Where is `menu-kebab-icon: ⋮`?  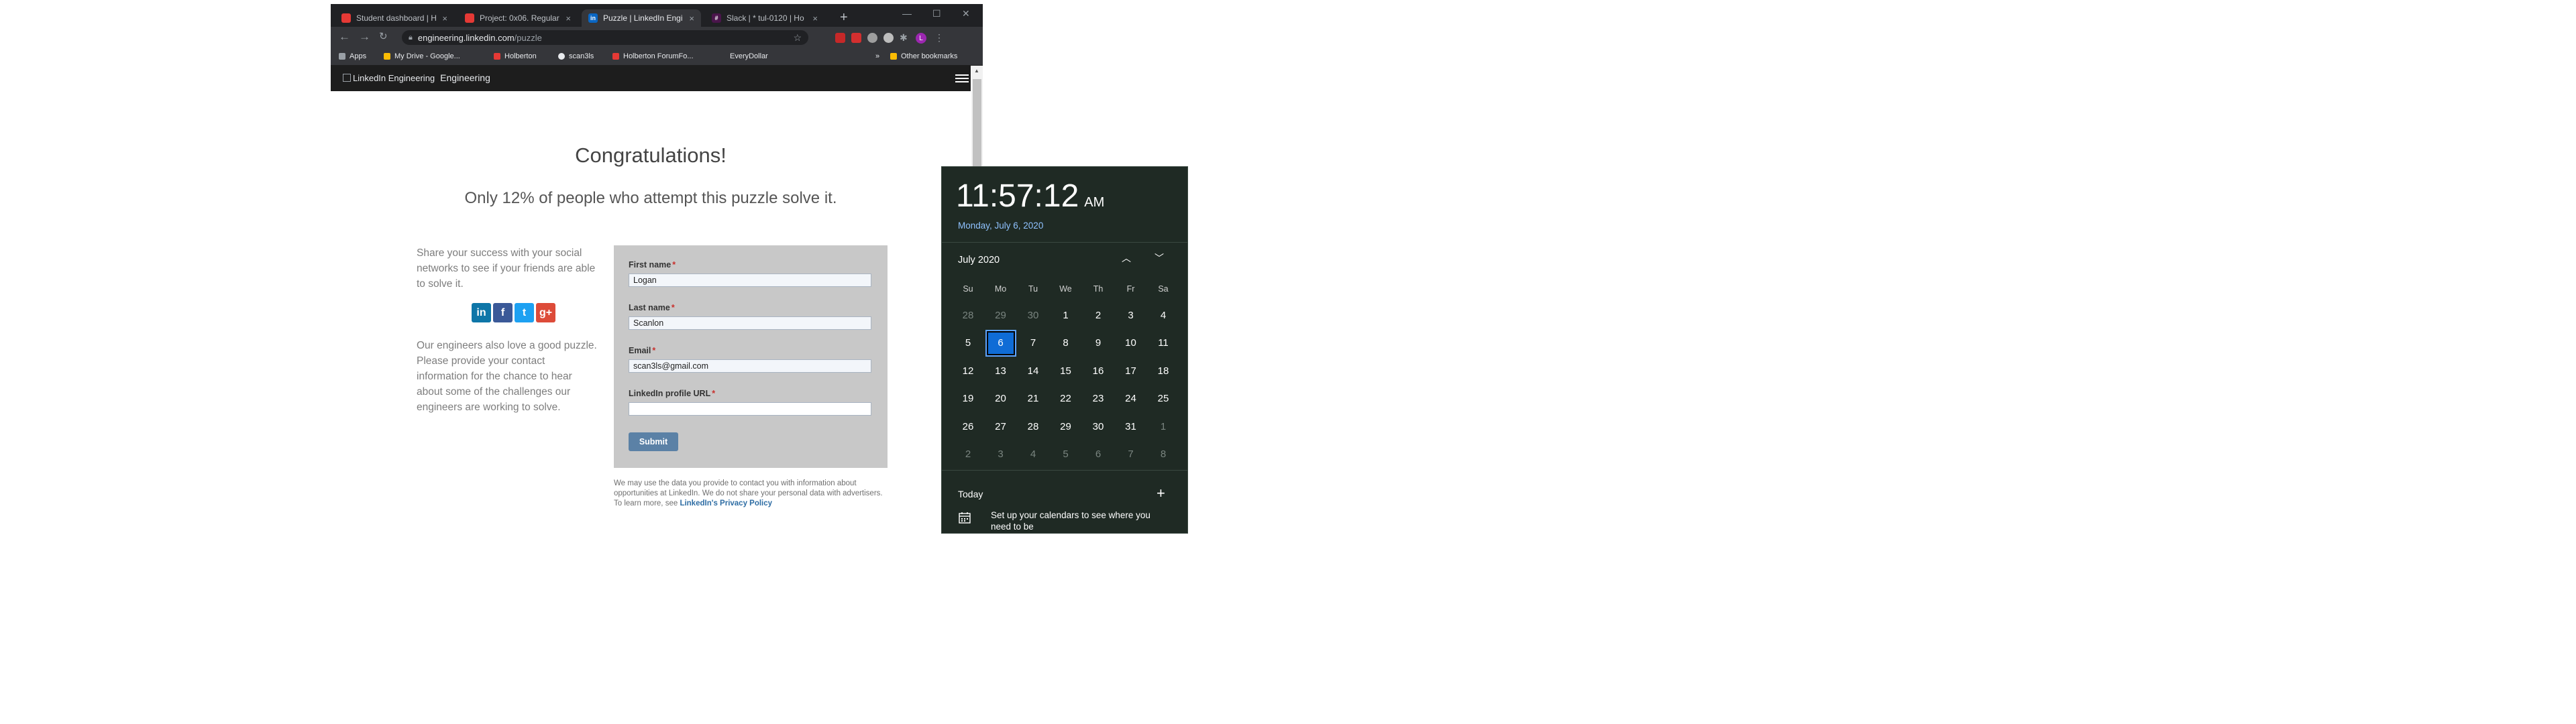
menu-kebab-icon: ⋮ is located at coordinates (939, 38).